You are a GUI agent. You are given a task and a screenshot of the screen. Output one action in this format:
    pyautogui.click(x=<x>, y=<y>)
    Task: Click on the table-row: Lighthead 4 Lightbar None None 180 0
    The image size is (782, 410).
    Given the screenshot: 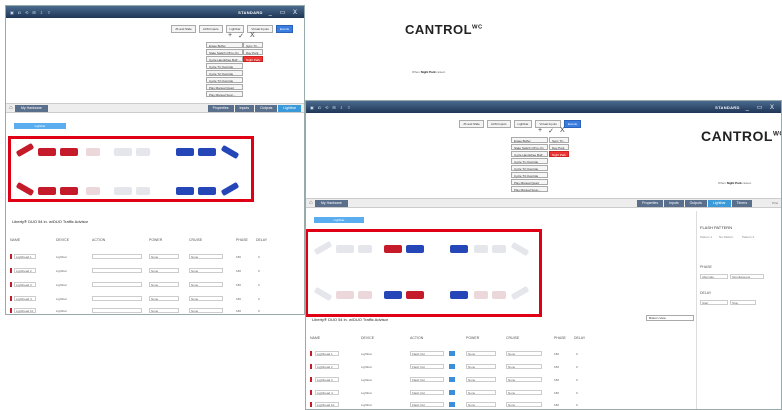 What is the action you would take?
    pyautogui.click(x=155, y=299)
    